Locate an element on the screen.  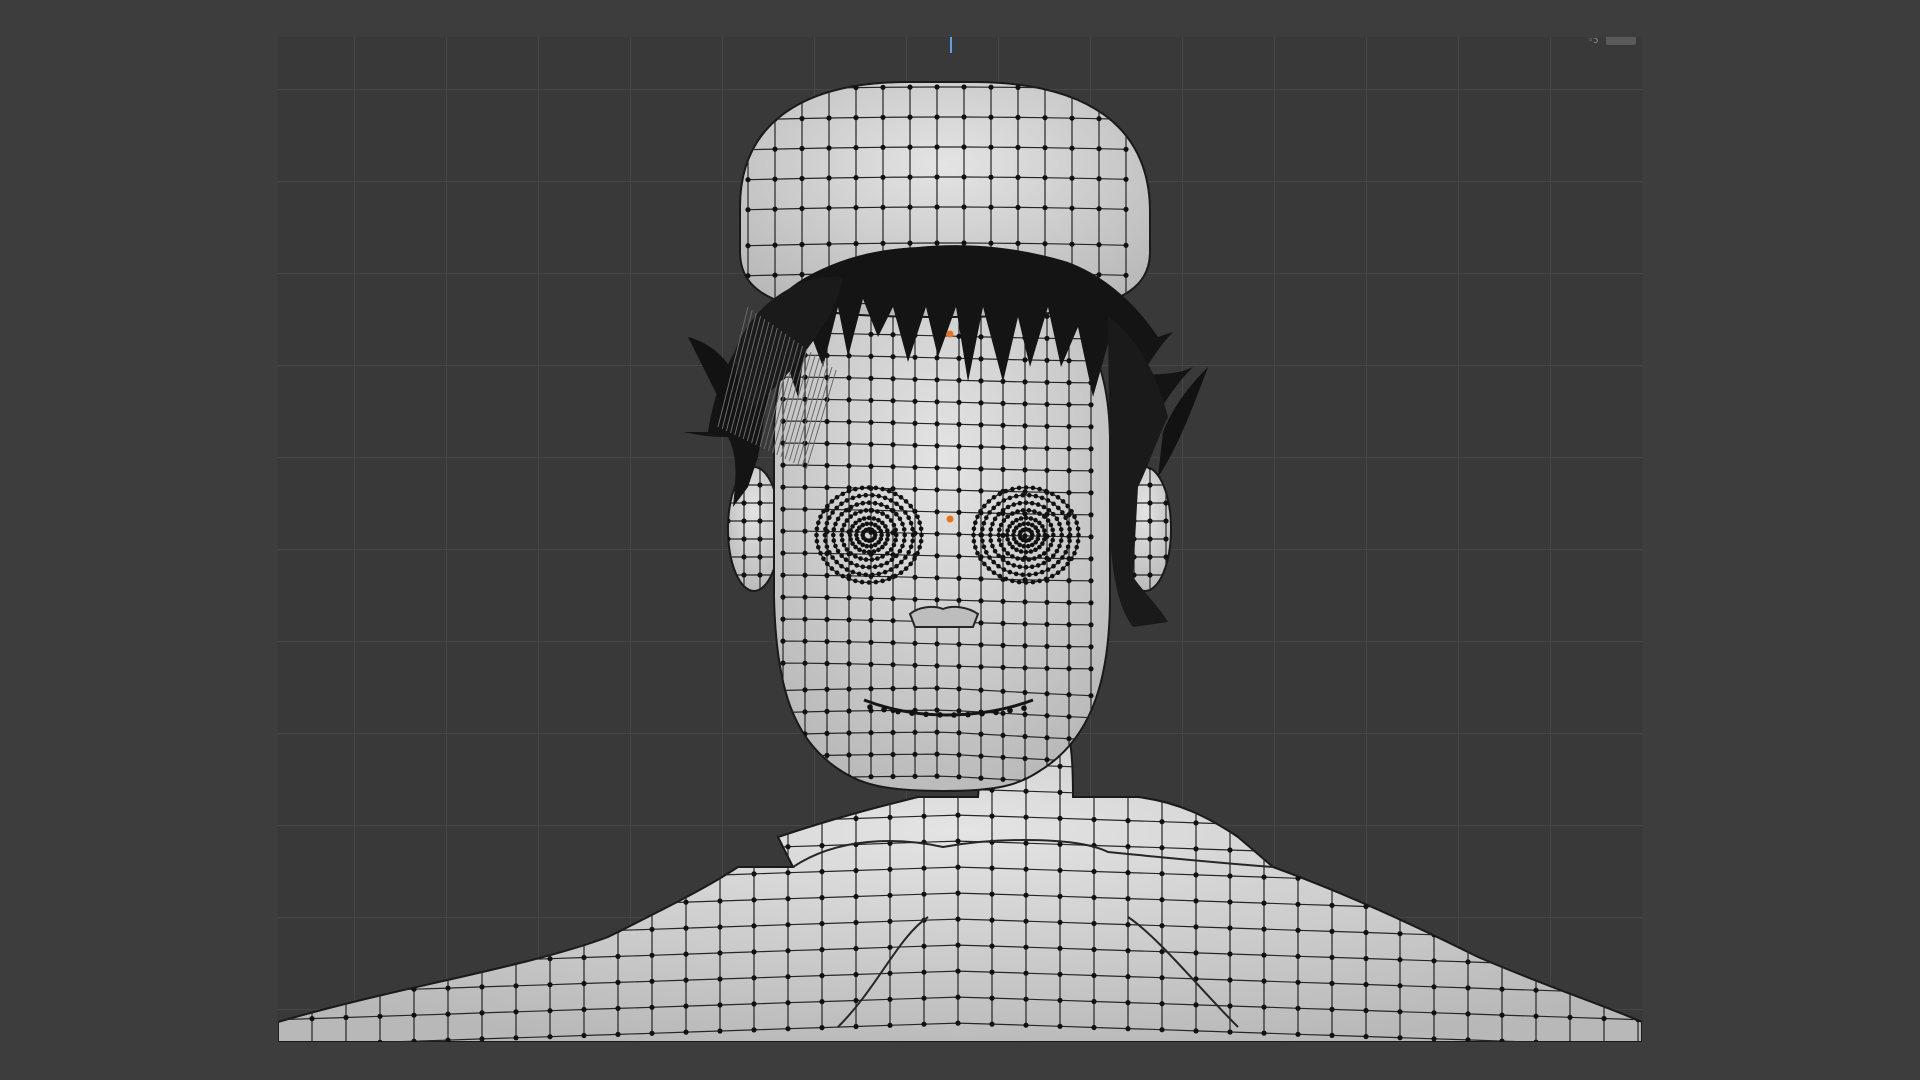
viewport-sidebar-tab is located at coordinates (1621, 41).